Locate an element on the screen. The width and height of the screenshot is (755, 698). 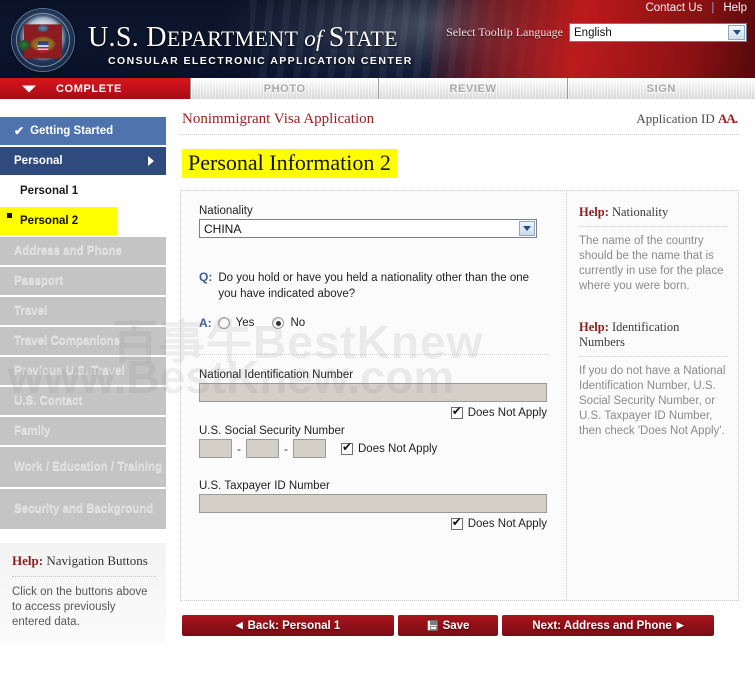
tooltip-language-label: Select Tooltip Language is located at coordinates (504, 32).